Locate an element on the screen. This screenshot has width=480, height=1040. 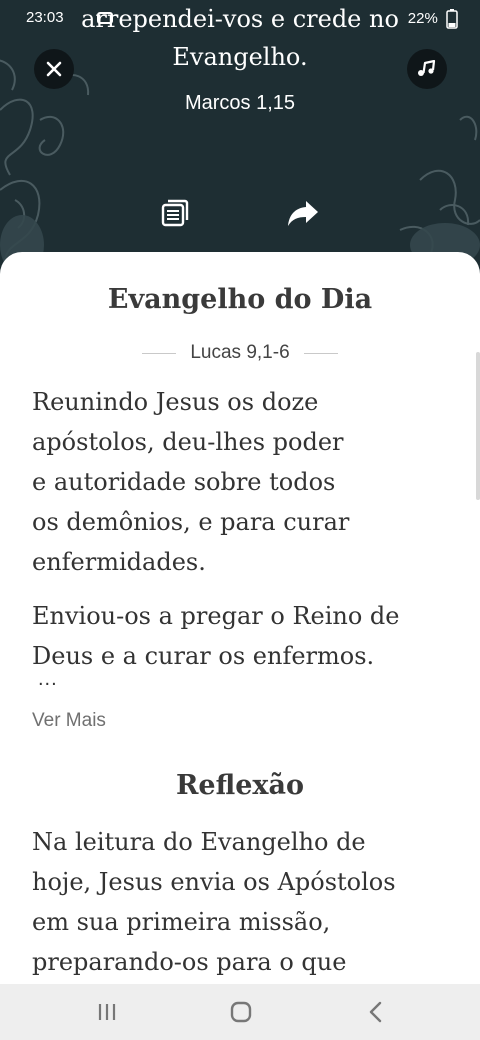
status-time: 23:03 is located at coordinates (45, 17).